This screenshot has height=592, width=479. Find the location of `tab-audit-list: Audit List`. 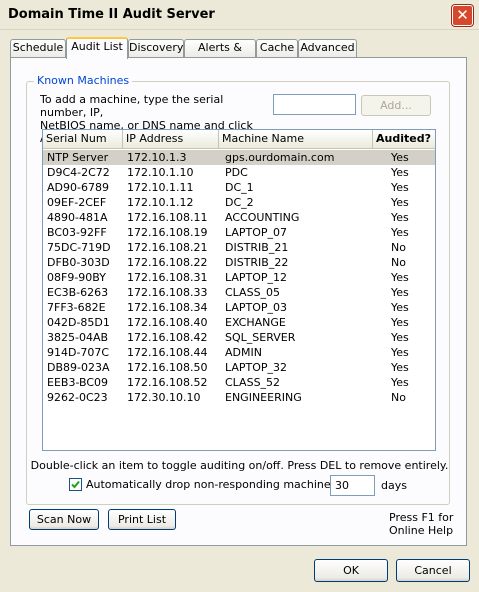

tab-audit-list: Audit List is located at coordinates (97, 48).